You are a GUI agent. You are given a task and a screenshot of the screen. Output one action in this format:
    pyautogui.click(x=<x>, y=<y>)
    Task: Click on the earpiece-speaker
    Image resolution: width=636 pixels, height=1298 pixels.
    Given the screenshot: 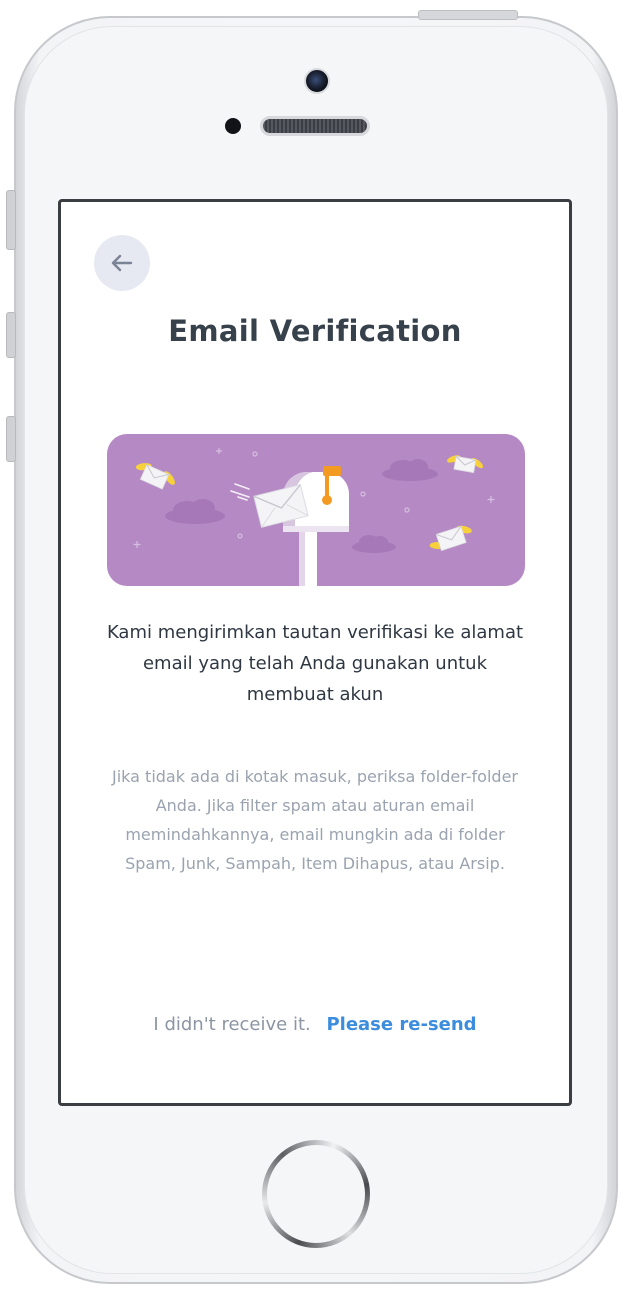 What is the action you would take?
    pyautogui.click(x=315, y=126)
    